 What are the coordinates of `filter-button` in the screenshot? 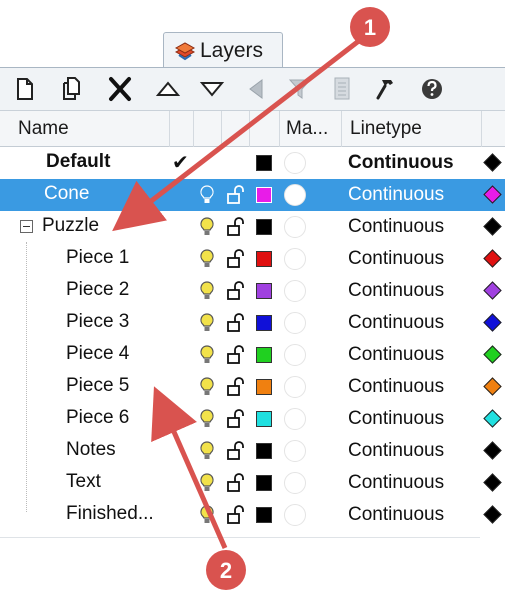 It's located at (300, 89).